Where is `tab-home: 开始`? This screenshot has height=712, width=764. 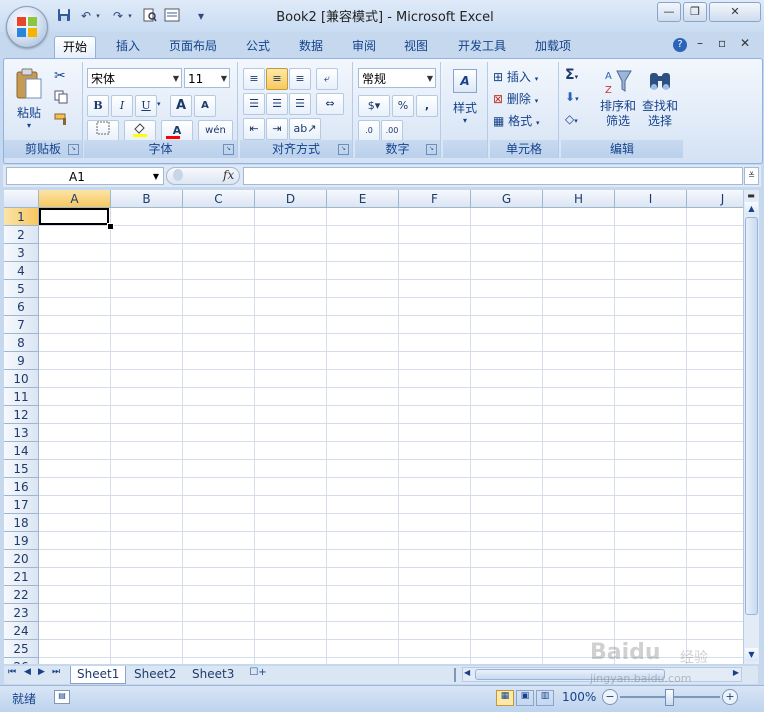 tab-home: 开始 is located at coordinates (75, 47).